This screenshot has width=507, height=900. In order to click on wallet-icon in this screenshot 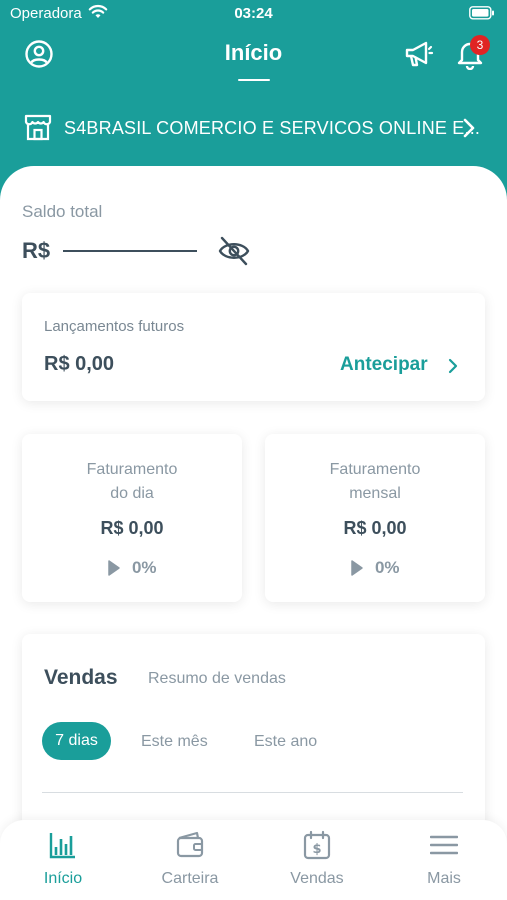, I will do `click(190, 844)`.